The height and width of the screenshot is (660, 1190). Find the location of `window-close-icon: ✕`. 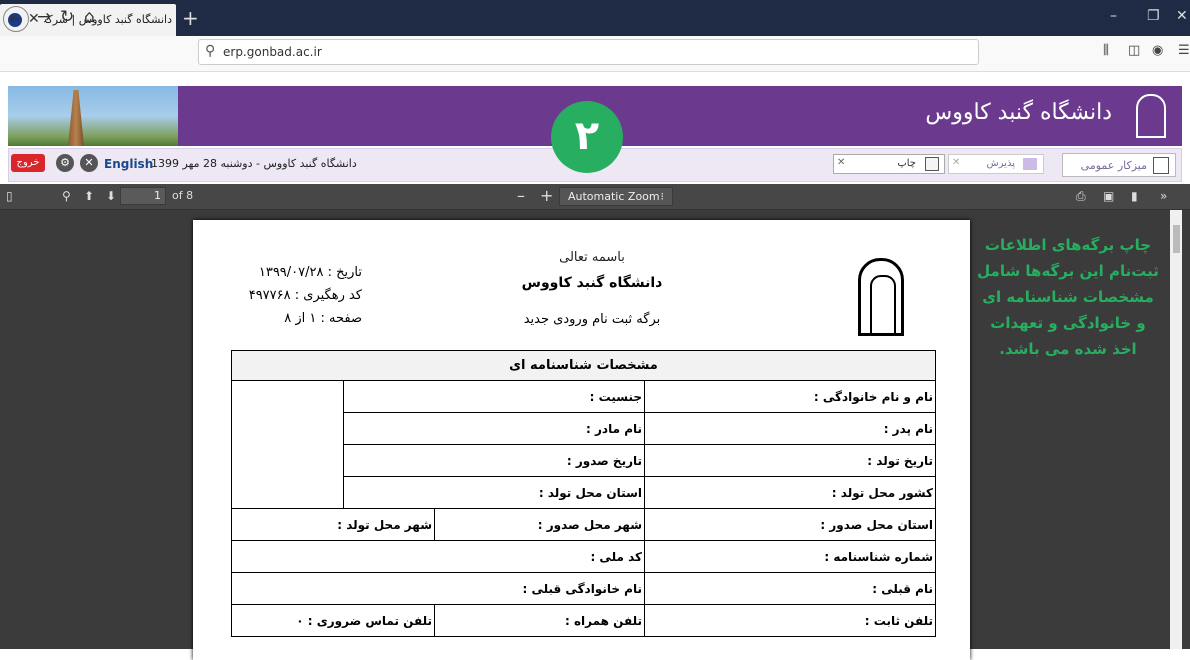

window-close-icon: ✕ is located at coordinates (1182, 16).